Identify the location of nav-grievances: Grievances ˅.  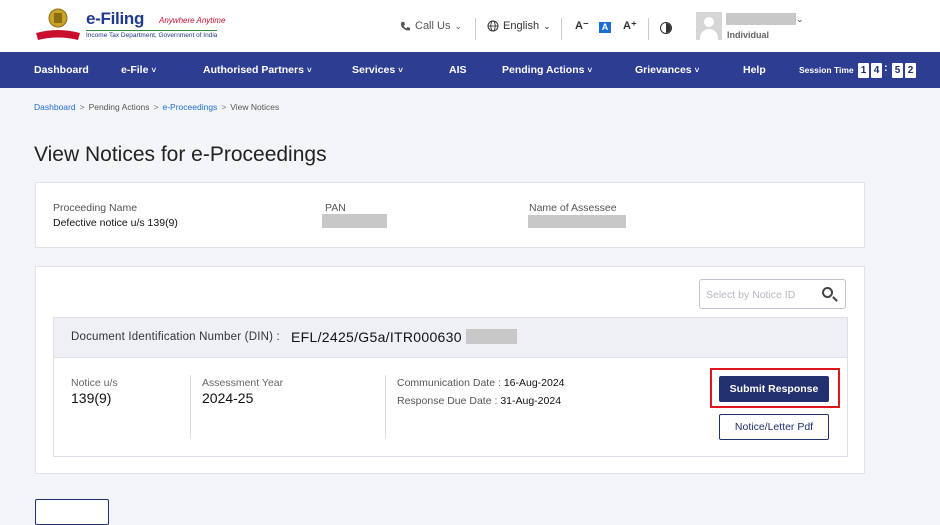
(667, 70).